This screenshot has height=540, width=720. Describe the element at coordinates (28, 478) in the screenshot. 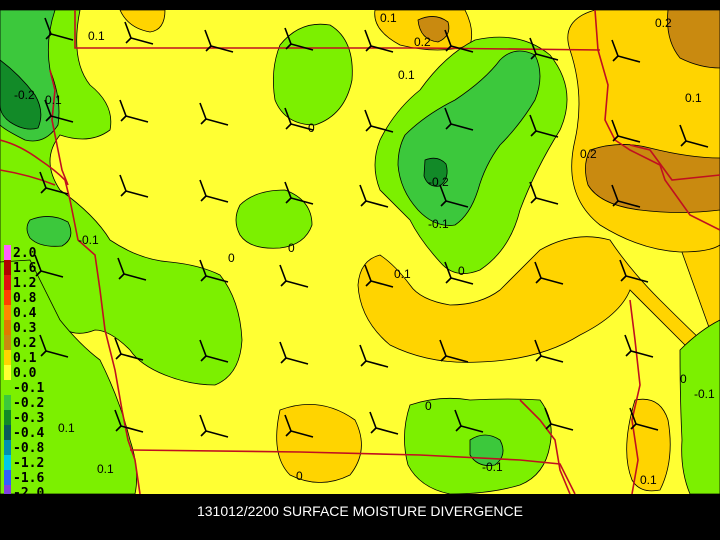

I see `legend-label: -1.6` at that location.